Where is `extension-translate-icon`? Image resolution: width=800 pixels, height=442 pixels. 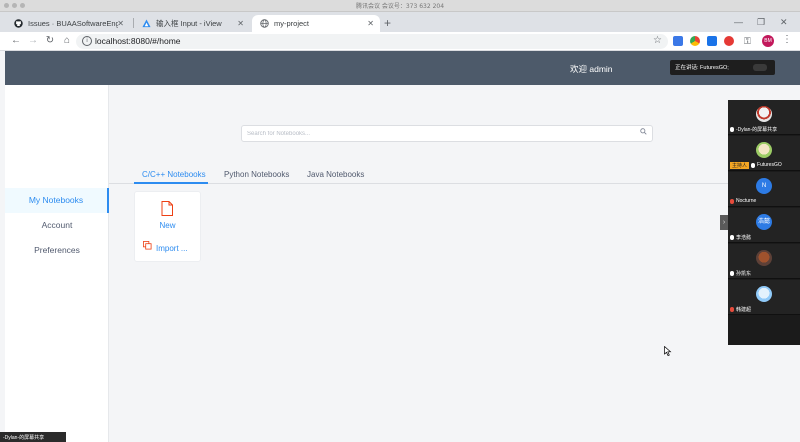
extension-translate-icon is located at coordinates (712, 41).